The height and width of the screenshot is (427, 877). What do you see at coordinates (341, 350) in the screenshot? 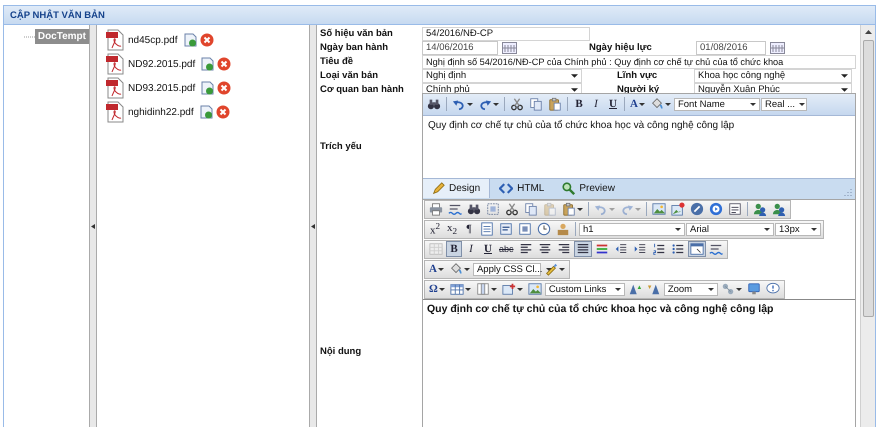
I see `field-label: Nội dung` at bounding box center [341, 350].